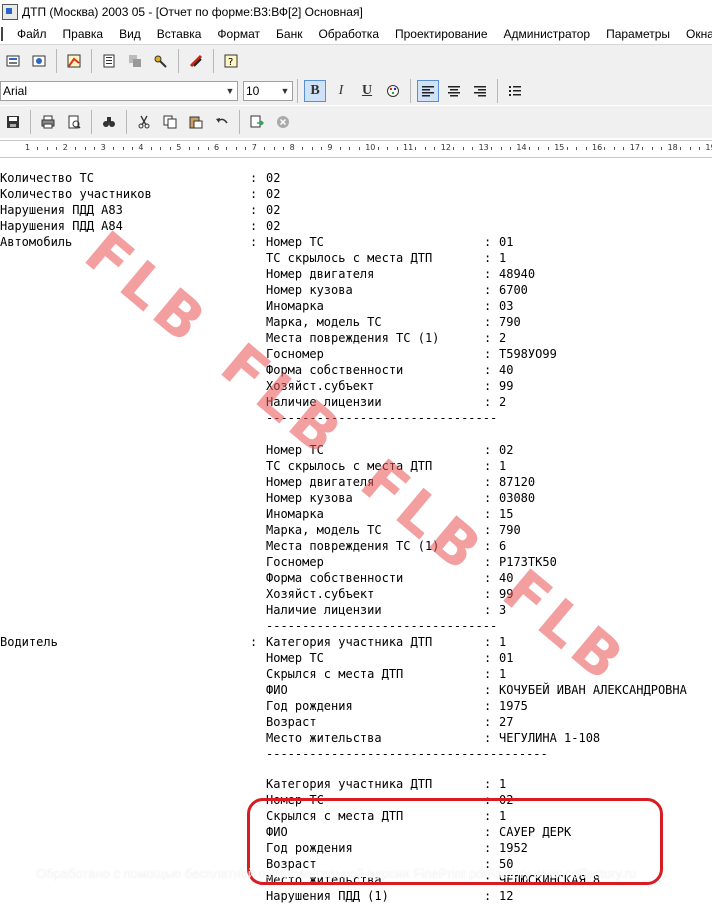  I want to click on database-icon, so click(13, 61).